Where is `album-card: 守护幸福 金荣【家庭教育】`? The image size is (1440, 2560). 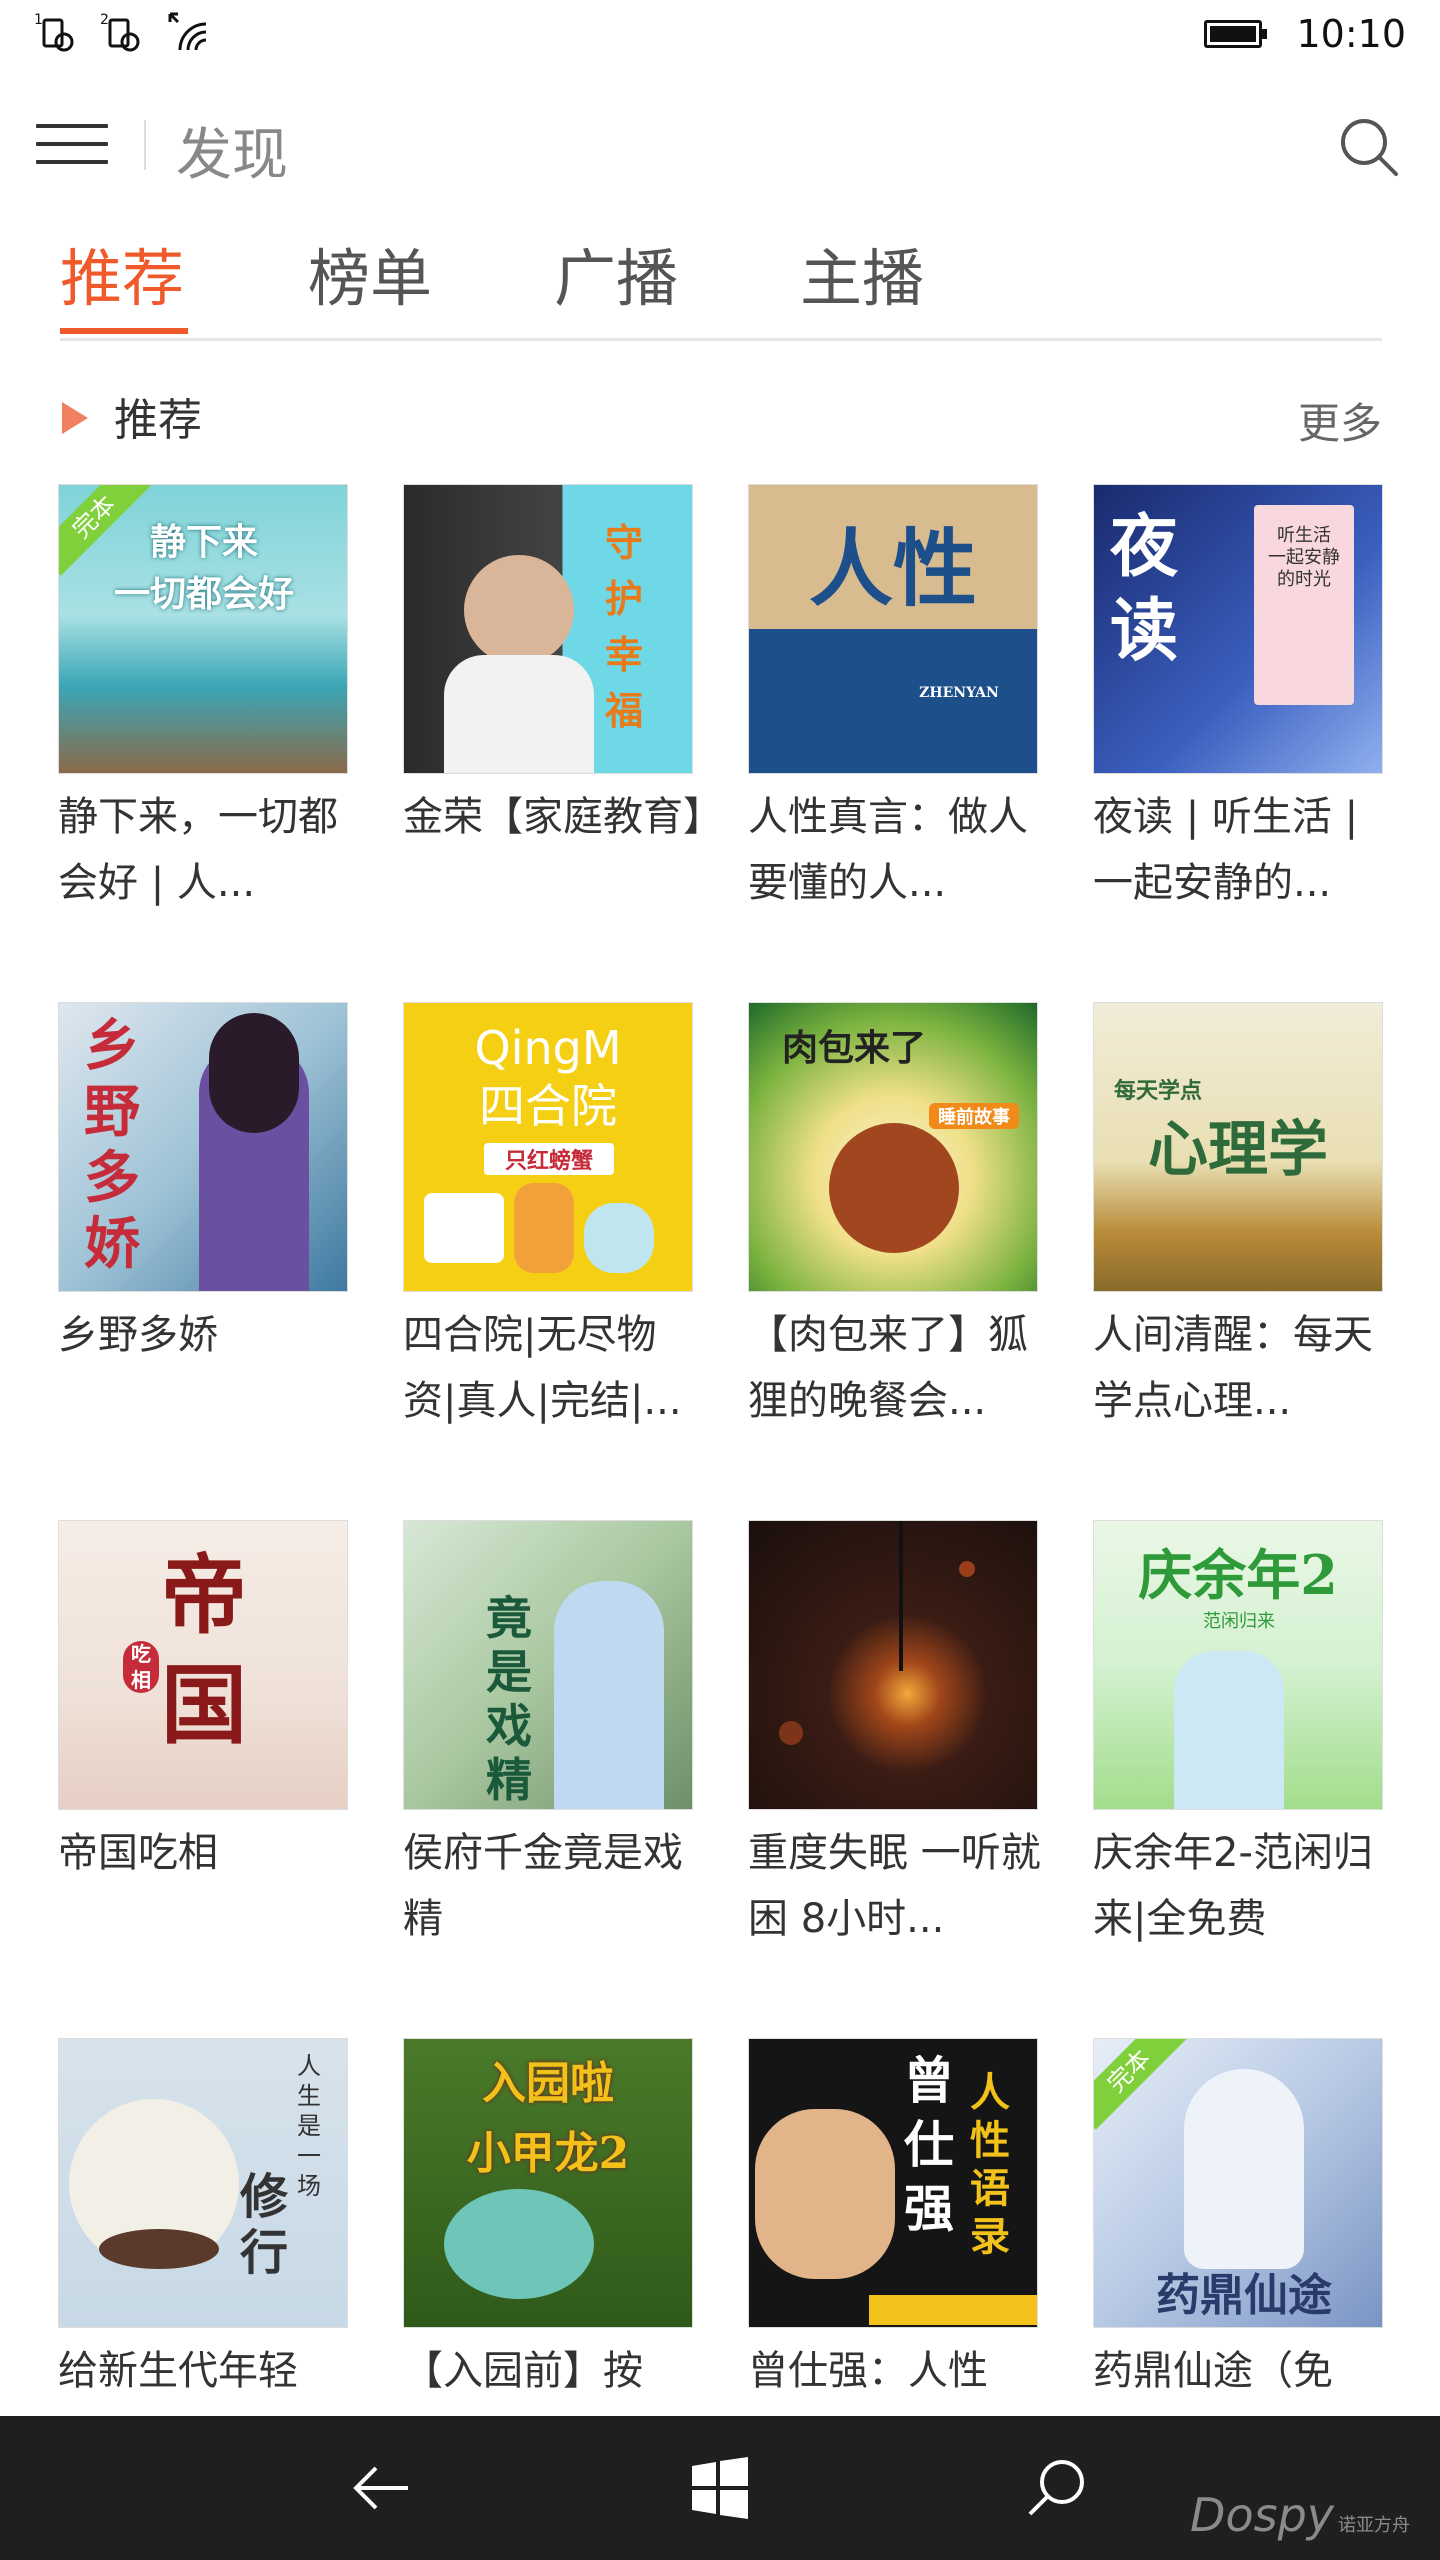
album-card: 守护幸福 金荣【家庭教育】 is located at coordinates (563, 734).